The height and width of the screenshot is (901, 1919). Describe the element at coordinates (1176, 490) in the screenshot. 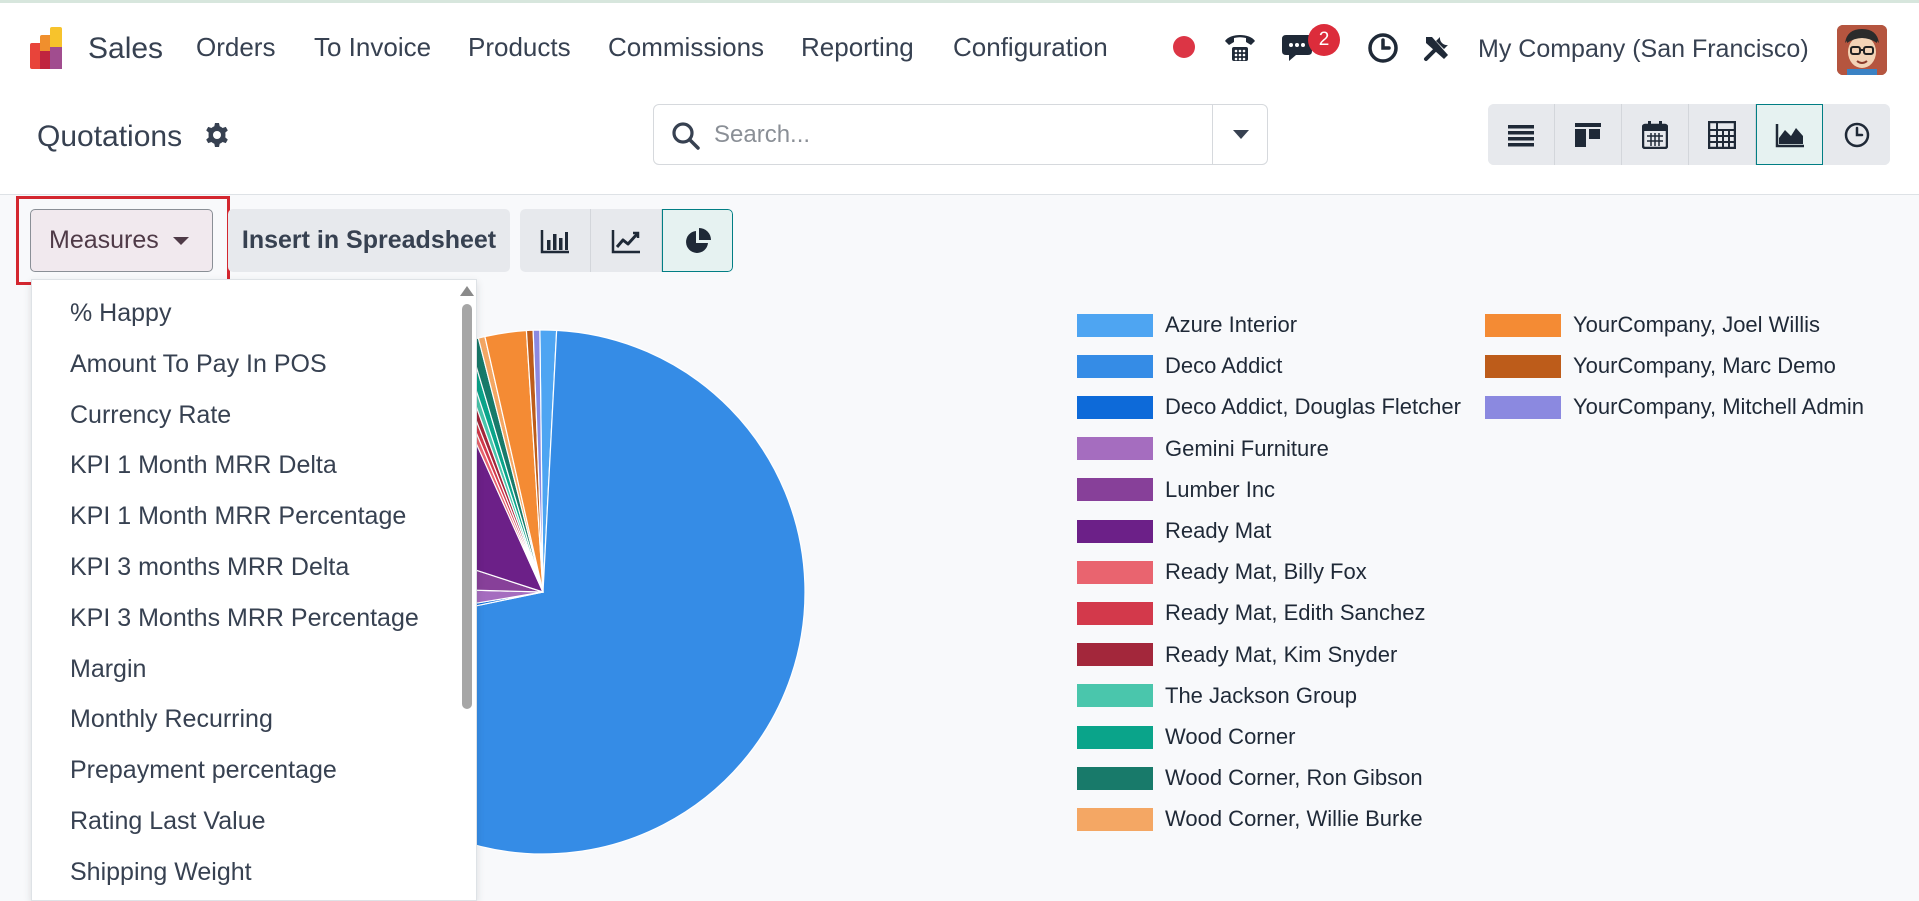

I see `legend-item: Lumber Inc` at that location.